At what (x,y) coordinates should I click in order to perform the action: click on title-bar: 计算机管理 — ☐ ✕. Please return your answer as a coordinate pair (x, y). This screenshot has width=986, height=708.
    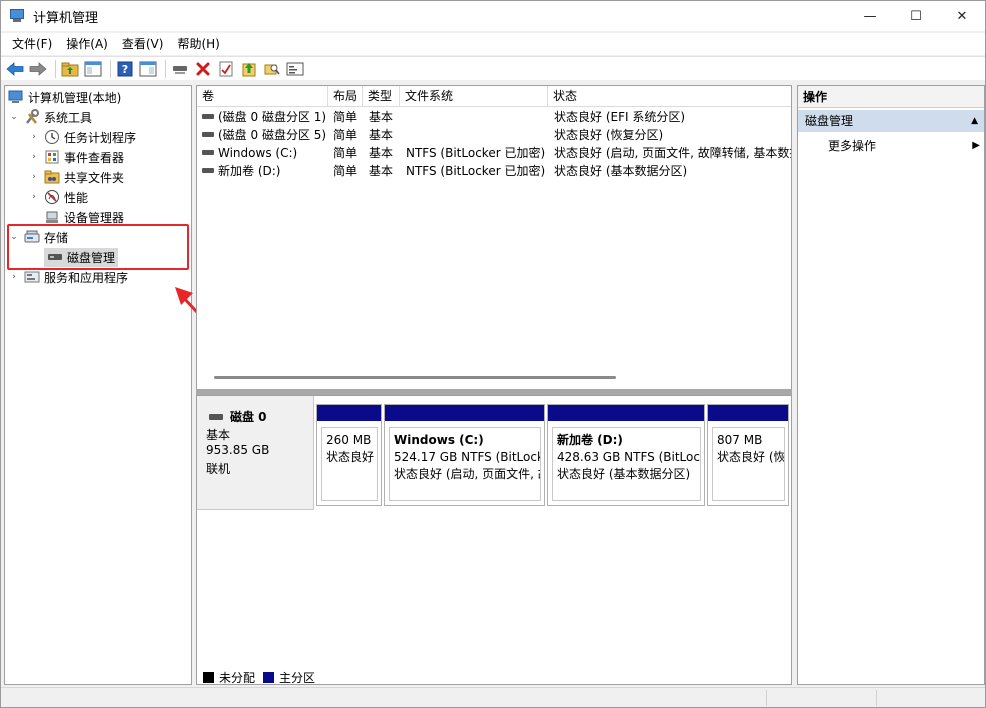
    Looking at the image, I should click on (493, 16).